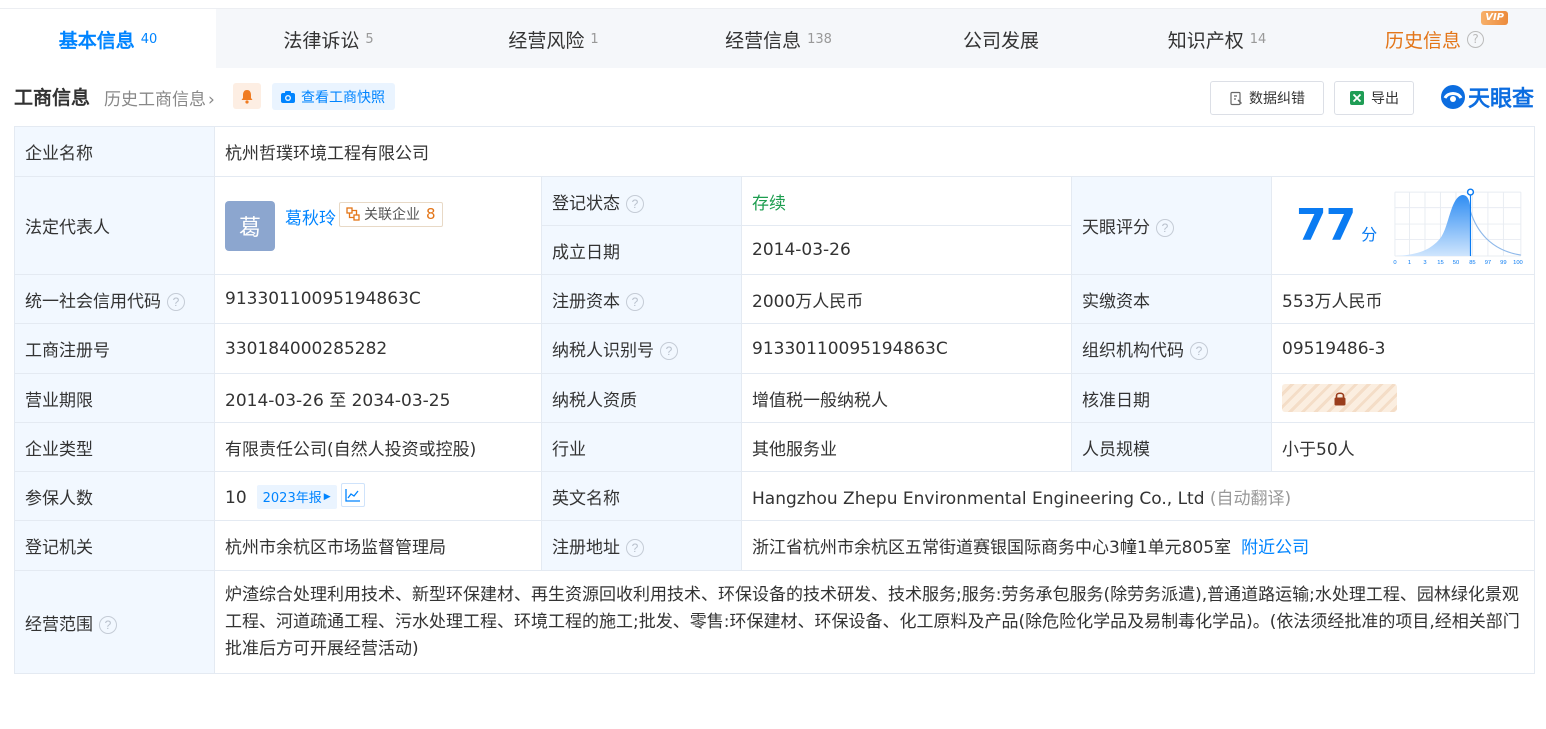 The height and width of the screenshot is (729, 1546). I want to click on score-value: 77, so click(1326, 225).